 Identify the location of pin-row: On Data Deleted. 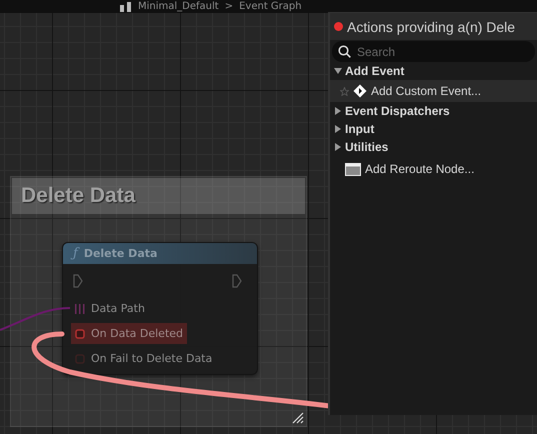
(129, 333).